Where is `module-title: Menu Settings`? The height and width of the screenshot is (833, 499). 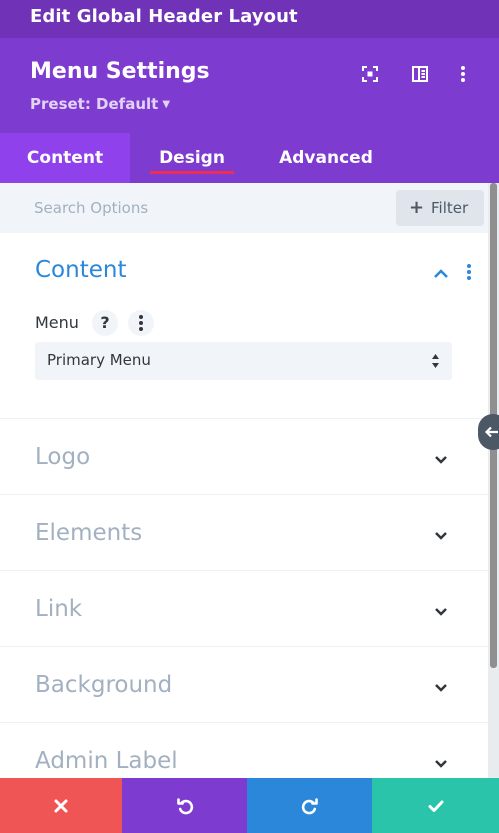 module-title: Menu Settings is located at coordinates (120, 71).